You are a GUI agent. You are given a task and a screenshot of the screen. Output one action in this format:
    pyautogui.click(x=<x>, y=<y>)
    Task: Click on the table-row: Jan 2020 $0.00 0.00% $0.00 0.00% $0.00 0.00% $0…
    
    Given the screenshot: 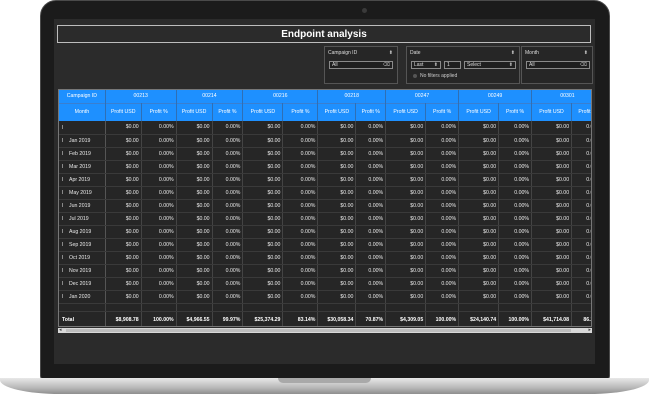 What is the action you would take?
    pyautogui.click(x=325, y=297)
    